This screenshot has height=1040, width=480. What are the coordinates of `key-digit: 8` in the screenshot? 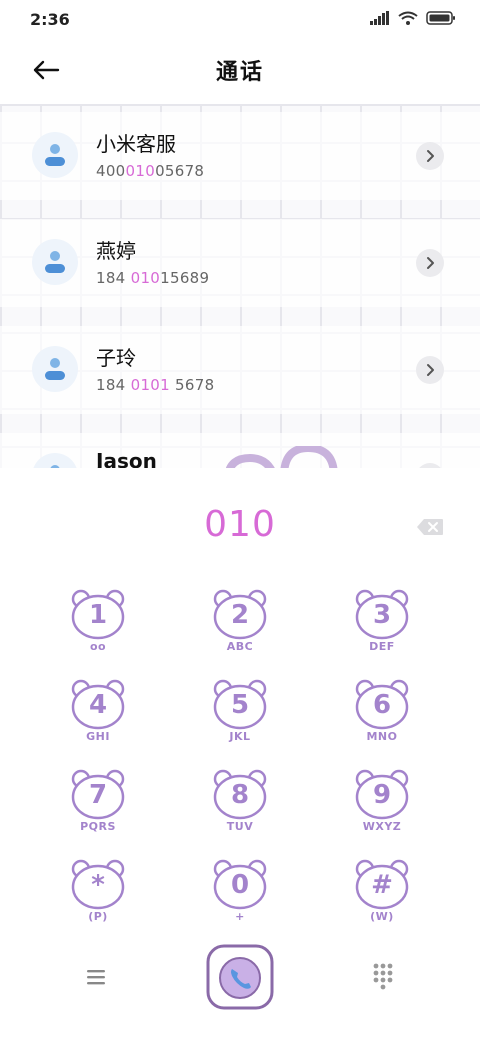 It's located at (240, 795).